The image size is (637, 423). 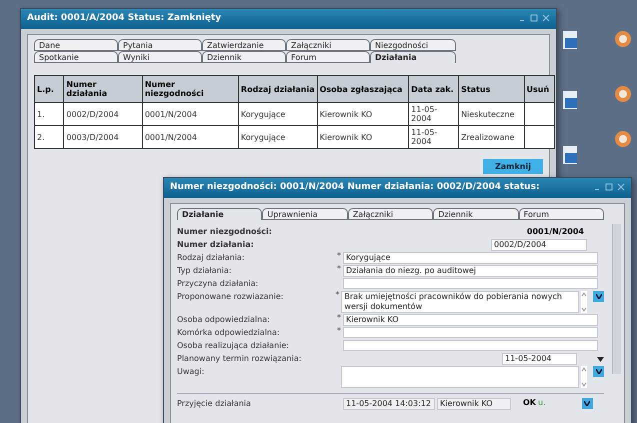 I want to click on tab: Pytania, so click(x=160, y=45).